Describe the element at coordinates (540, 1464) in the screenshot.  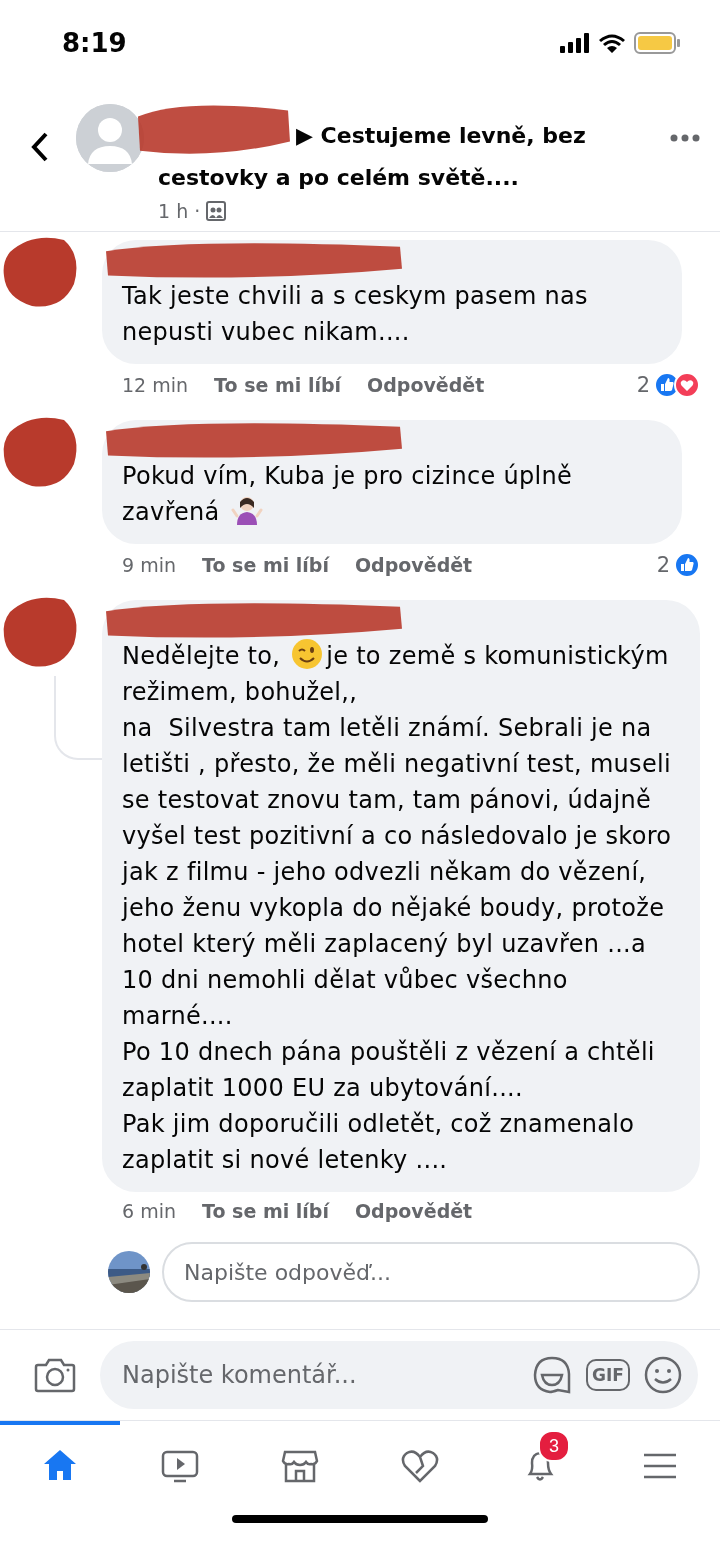
I see `notifications-tab: 3` at that location.